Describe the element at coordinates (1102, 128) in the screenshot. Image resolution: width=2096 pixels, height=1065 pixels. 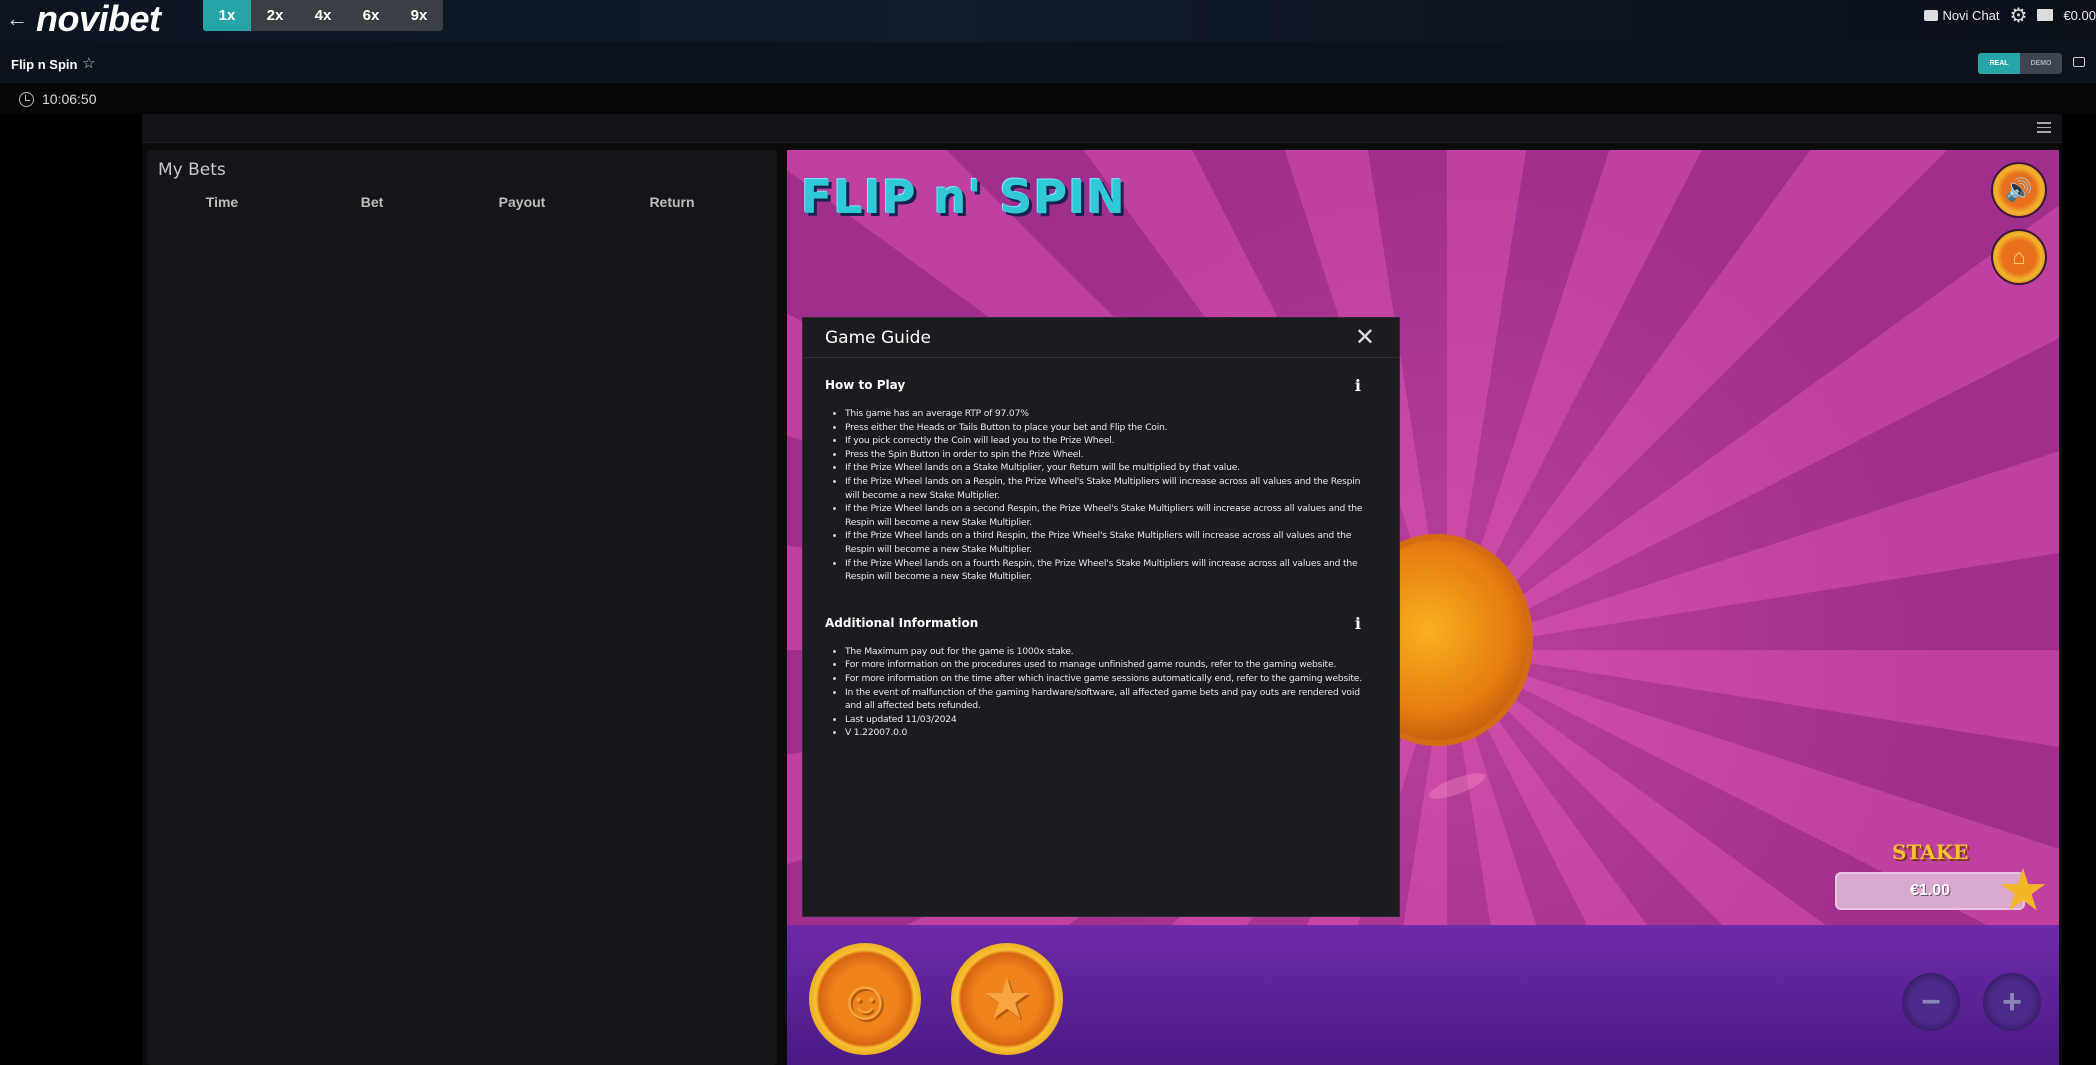
I see `frame-toolbar` at that location.